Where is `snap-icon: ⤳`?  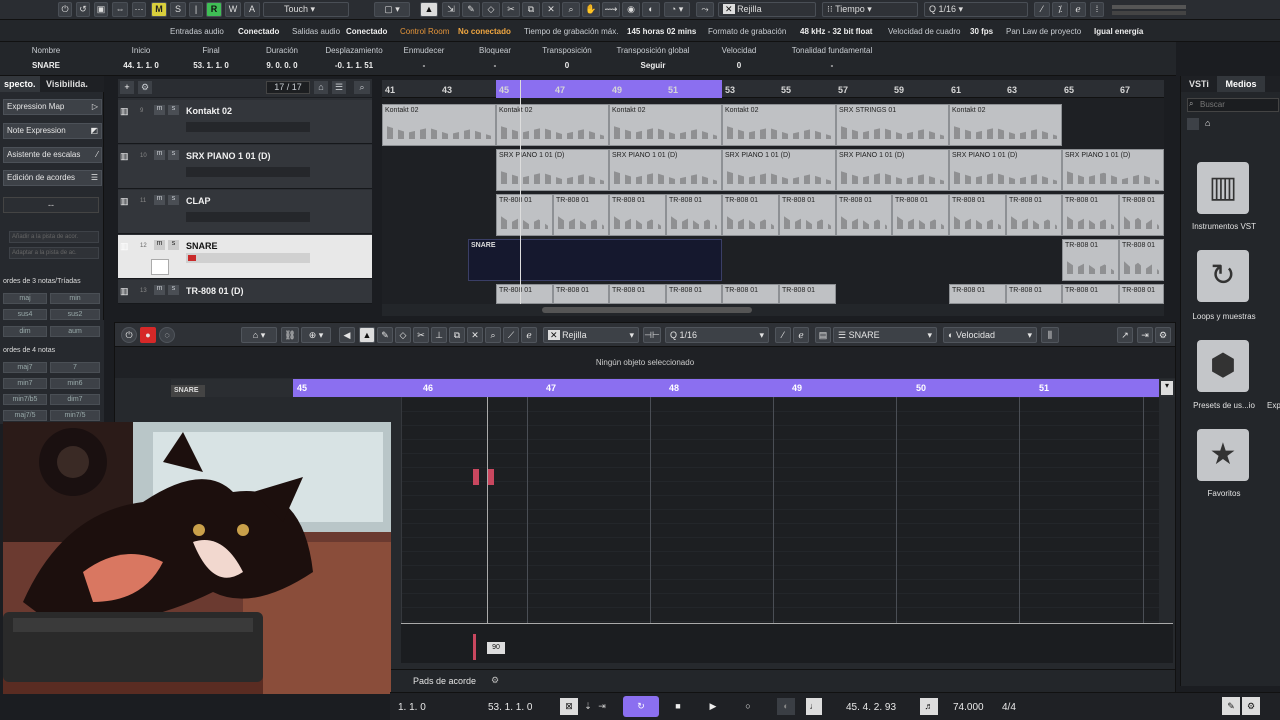 snap-icon: ⤳ is located at coordinates (705, 9).